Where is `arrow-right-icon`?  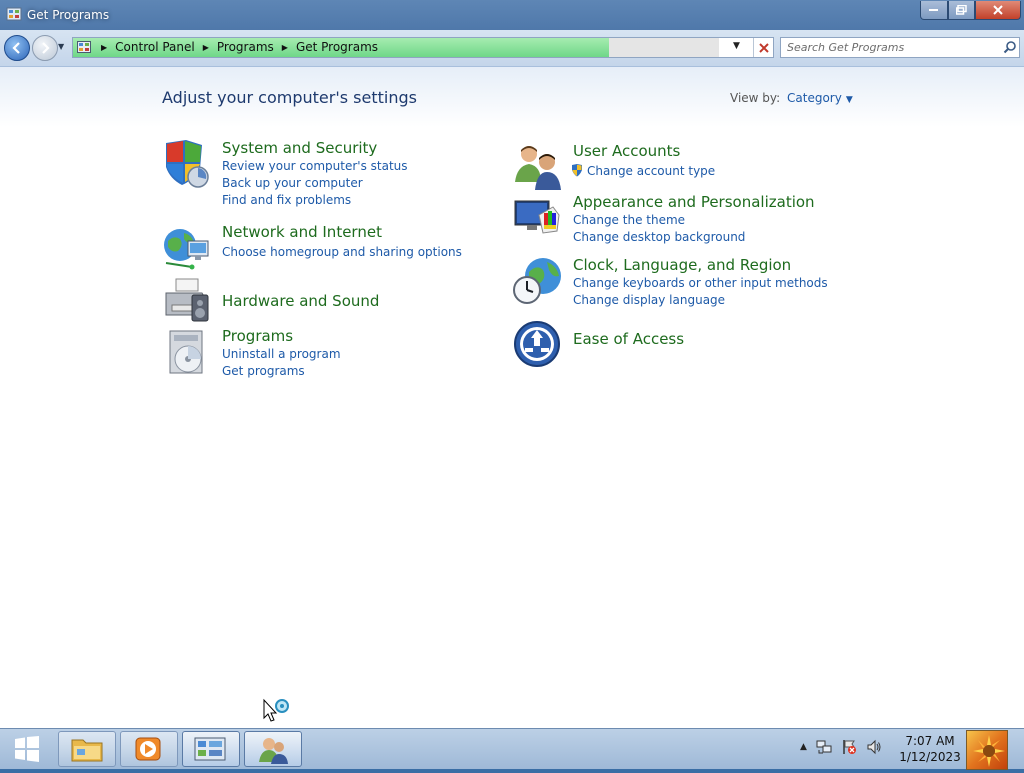
arrow-right-icon is located at coordinates (46, 48).